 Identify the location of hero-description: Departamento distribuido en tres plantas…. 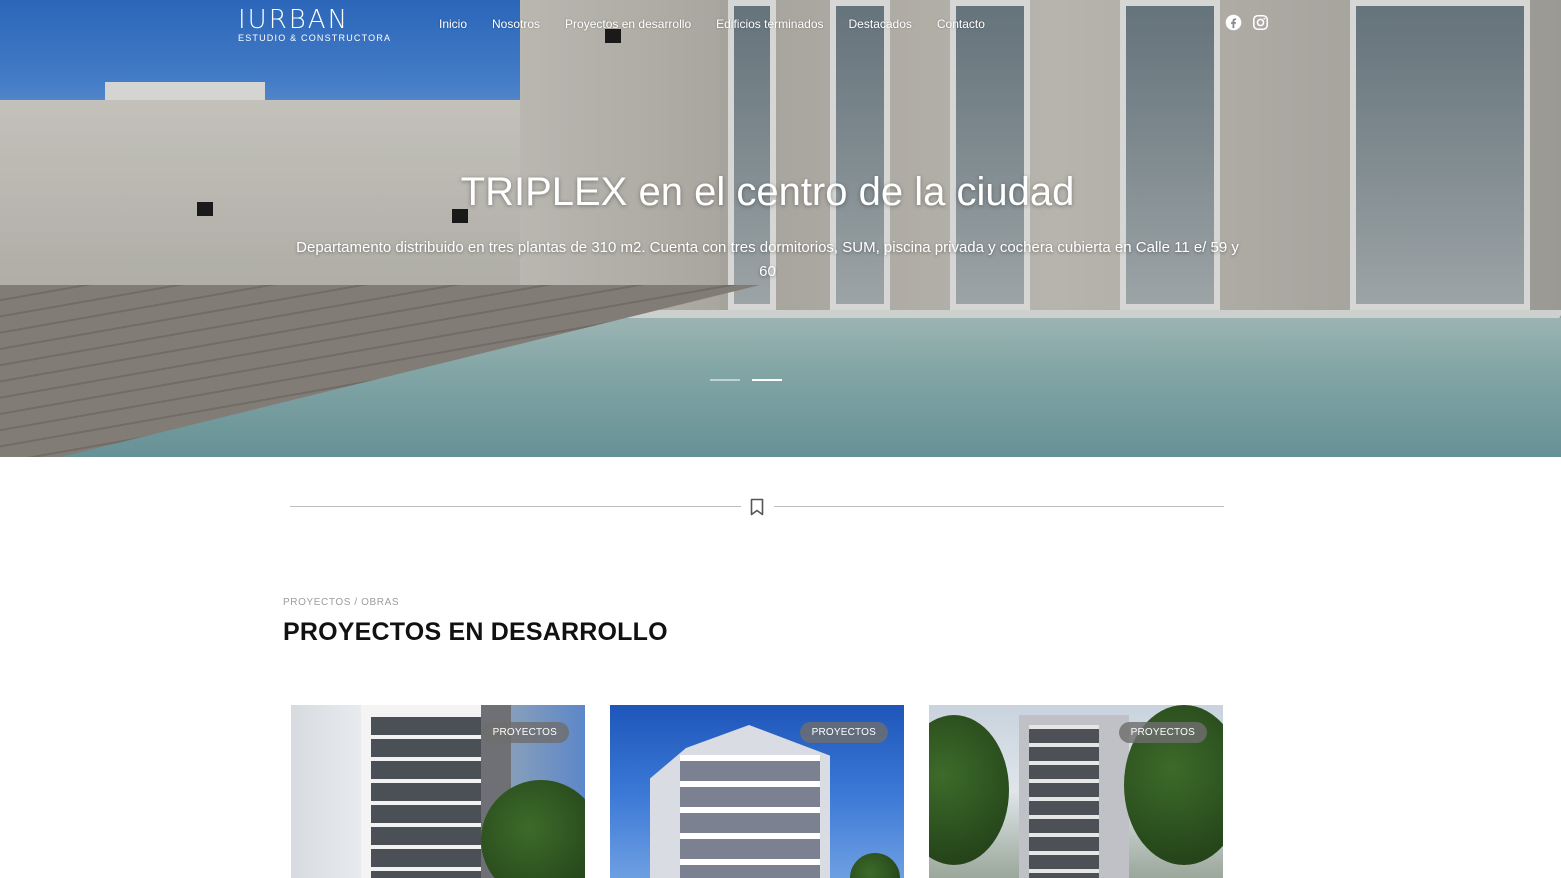
(767, 259).